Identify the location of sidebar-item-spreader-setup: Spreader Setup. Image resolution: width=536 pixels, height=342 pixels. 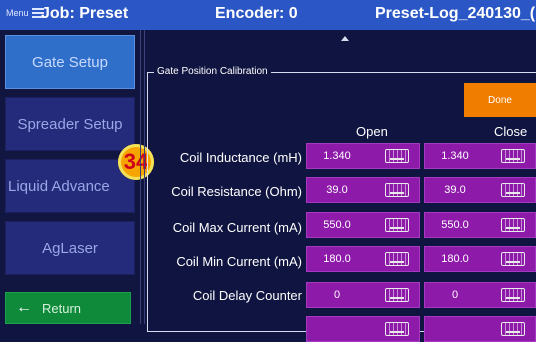
(70, 124).